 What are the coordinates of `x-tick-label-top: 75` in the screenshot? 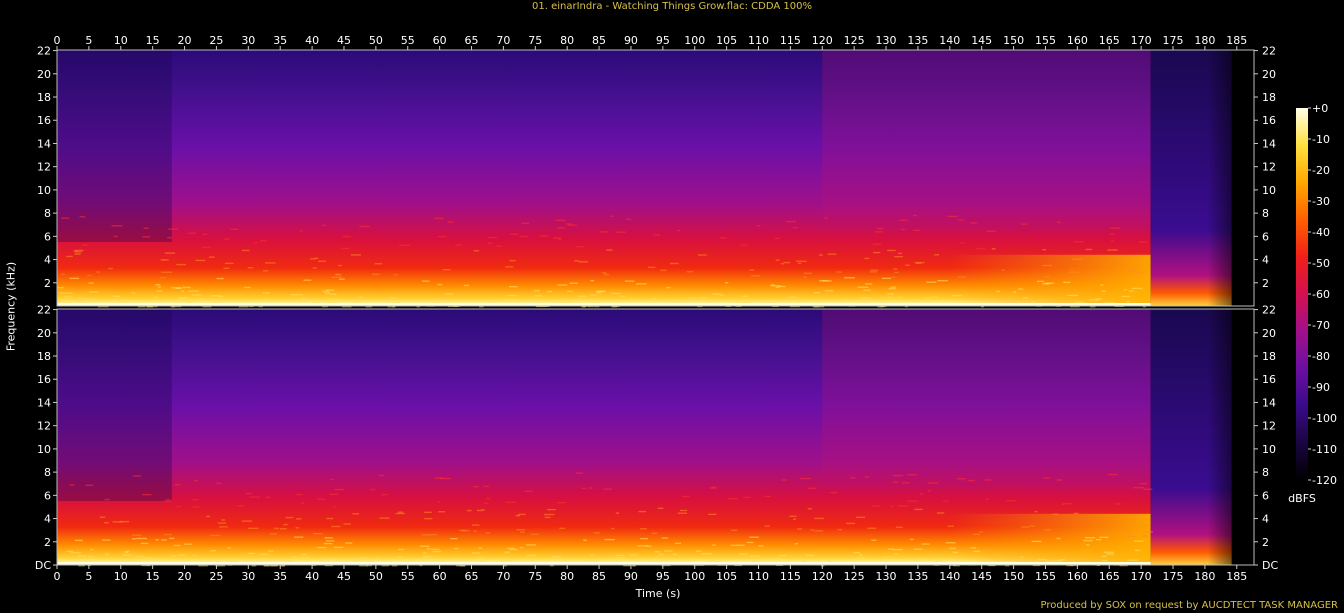 It's located at (535, 40).